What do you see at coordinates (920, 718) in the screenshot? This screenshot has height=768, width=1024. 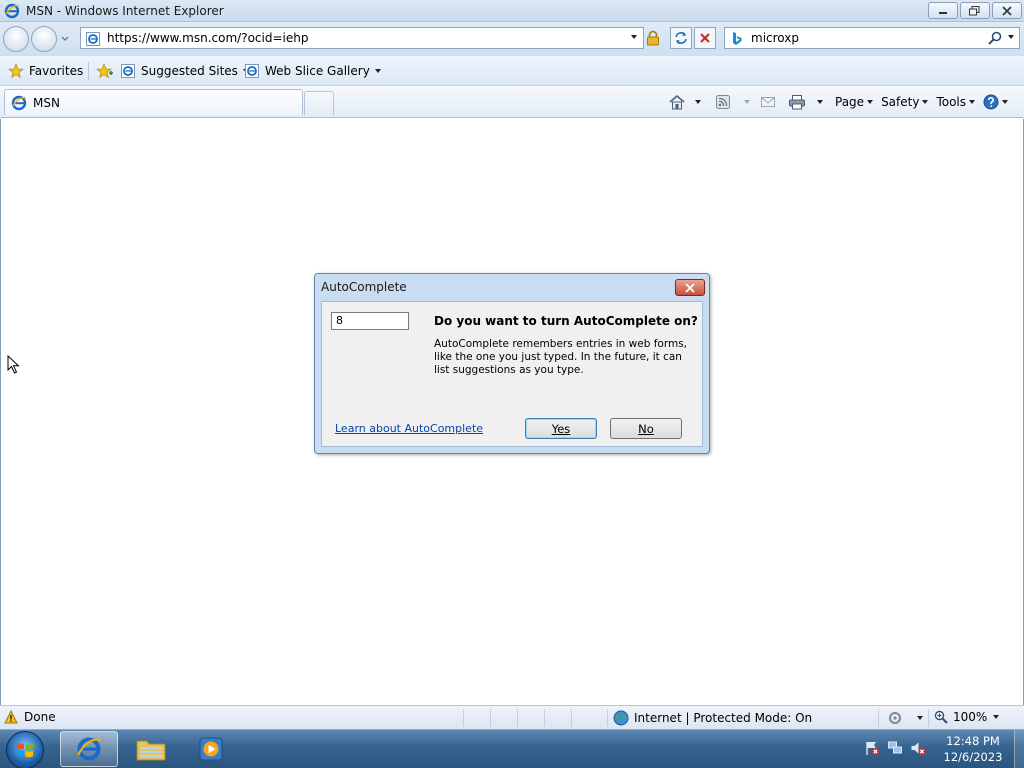 I see `add-ons-dropdown-icon` at bounding box center [920, 718].